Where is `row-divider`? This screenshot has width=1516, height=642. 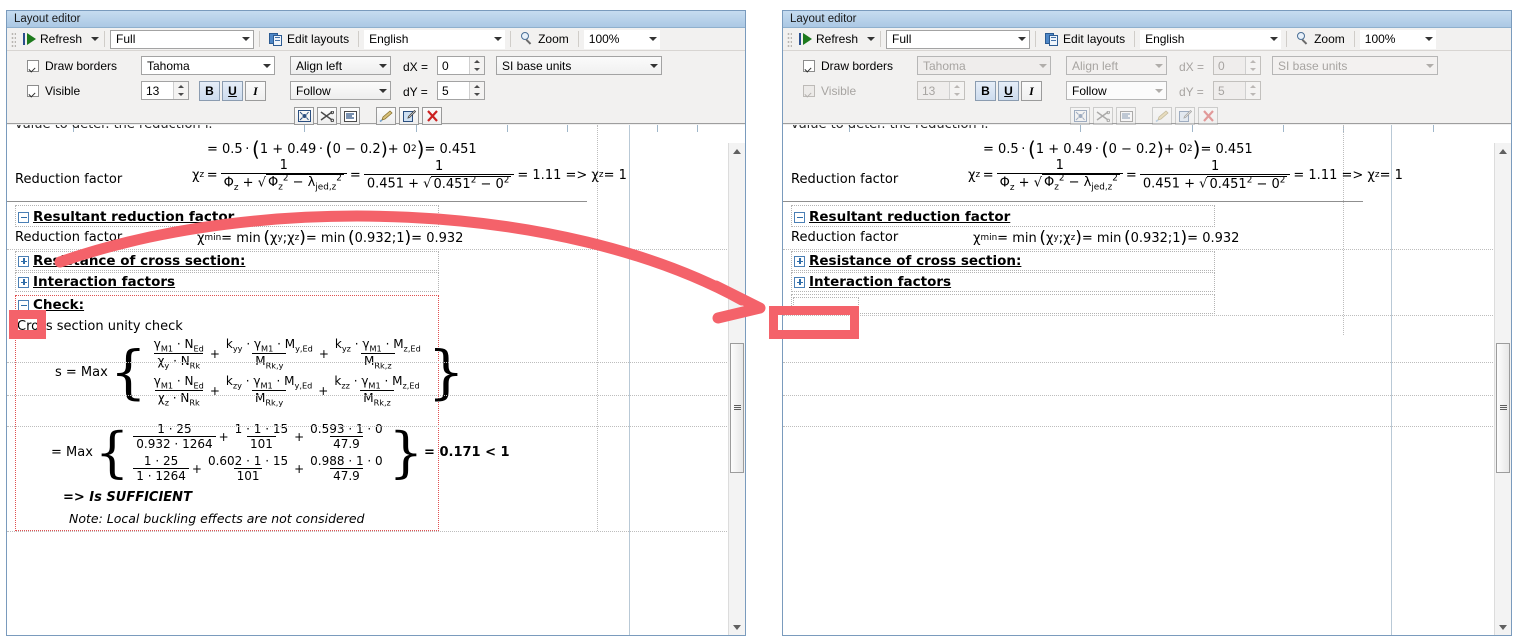 row-divider is located at coordinates (1073, 201).